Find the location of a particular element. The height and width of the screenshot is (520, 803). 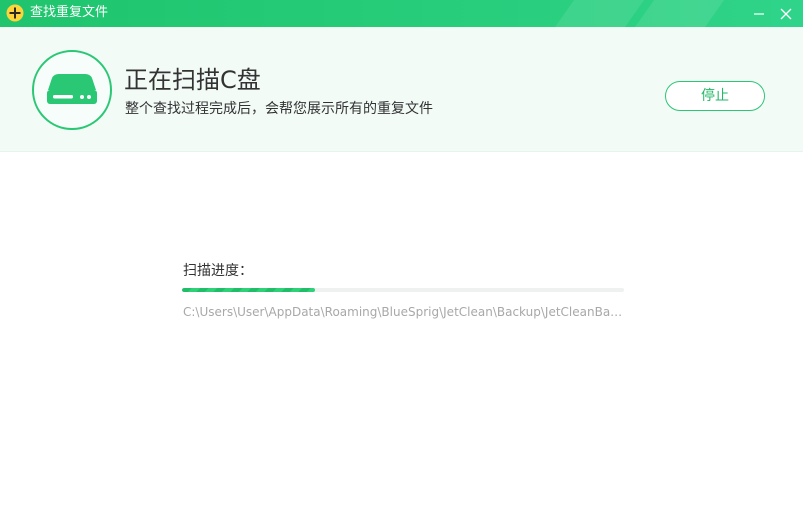

title-bar-decoration is located at coordinates (595, 13).